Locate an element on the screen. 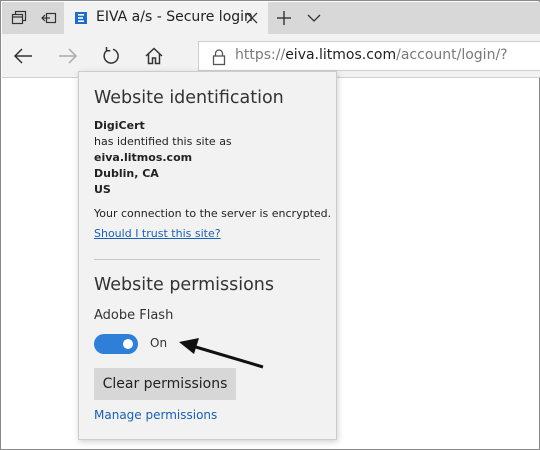 Image resolution: width=540 pixels, height=450 pixels. close-icon is located at coordinates (252, 18).